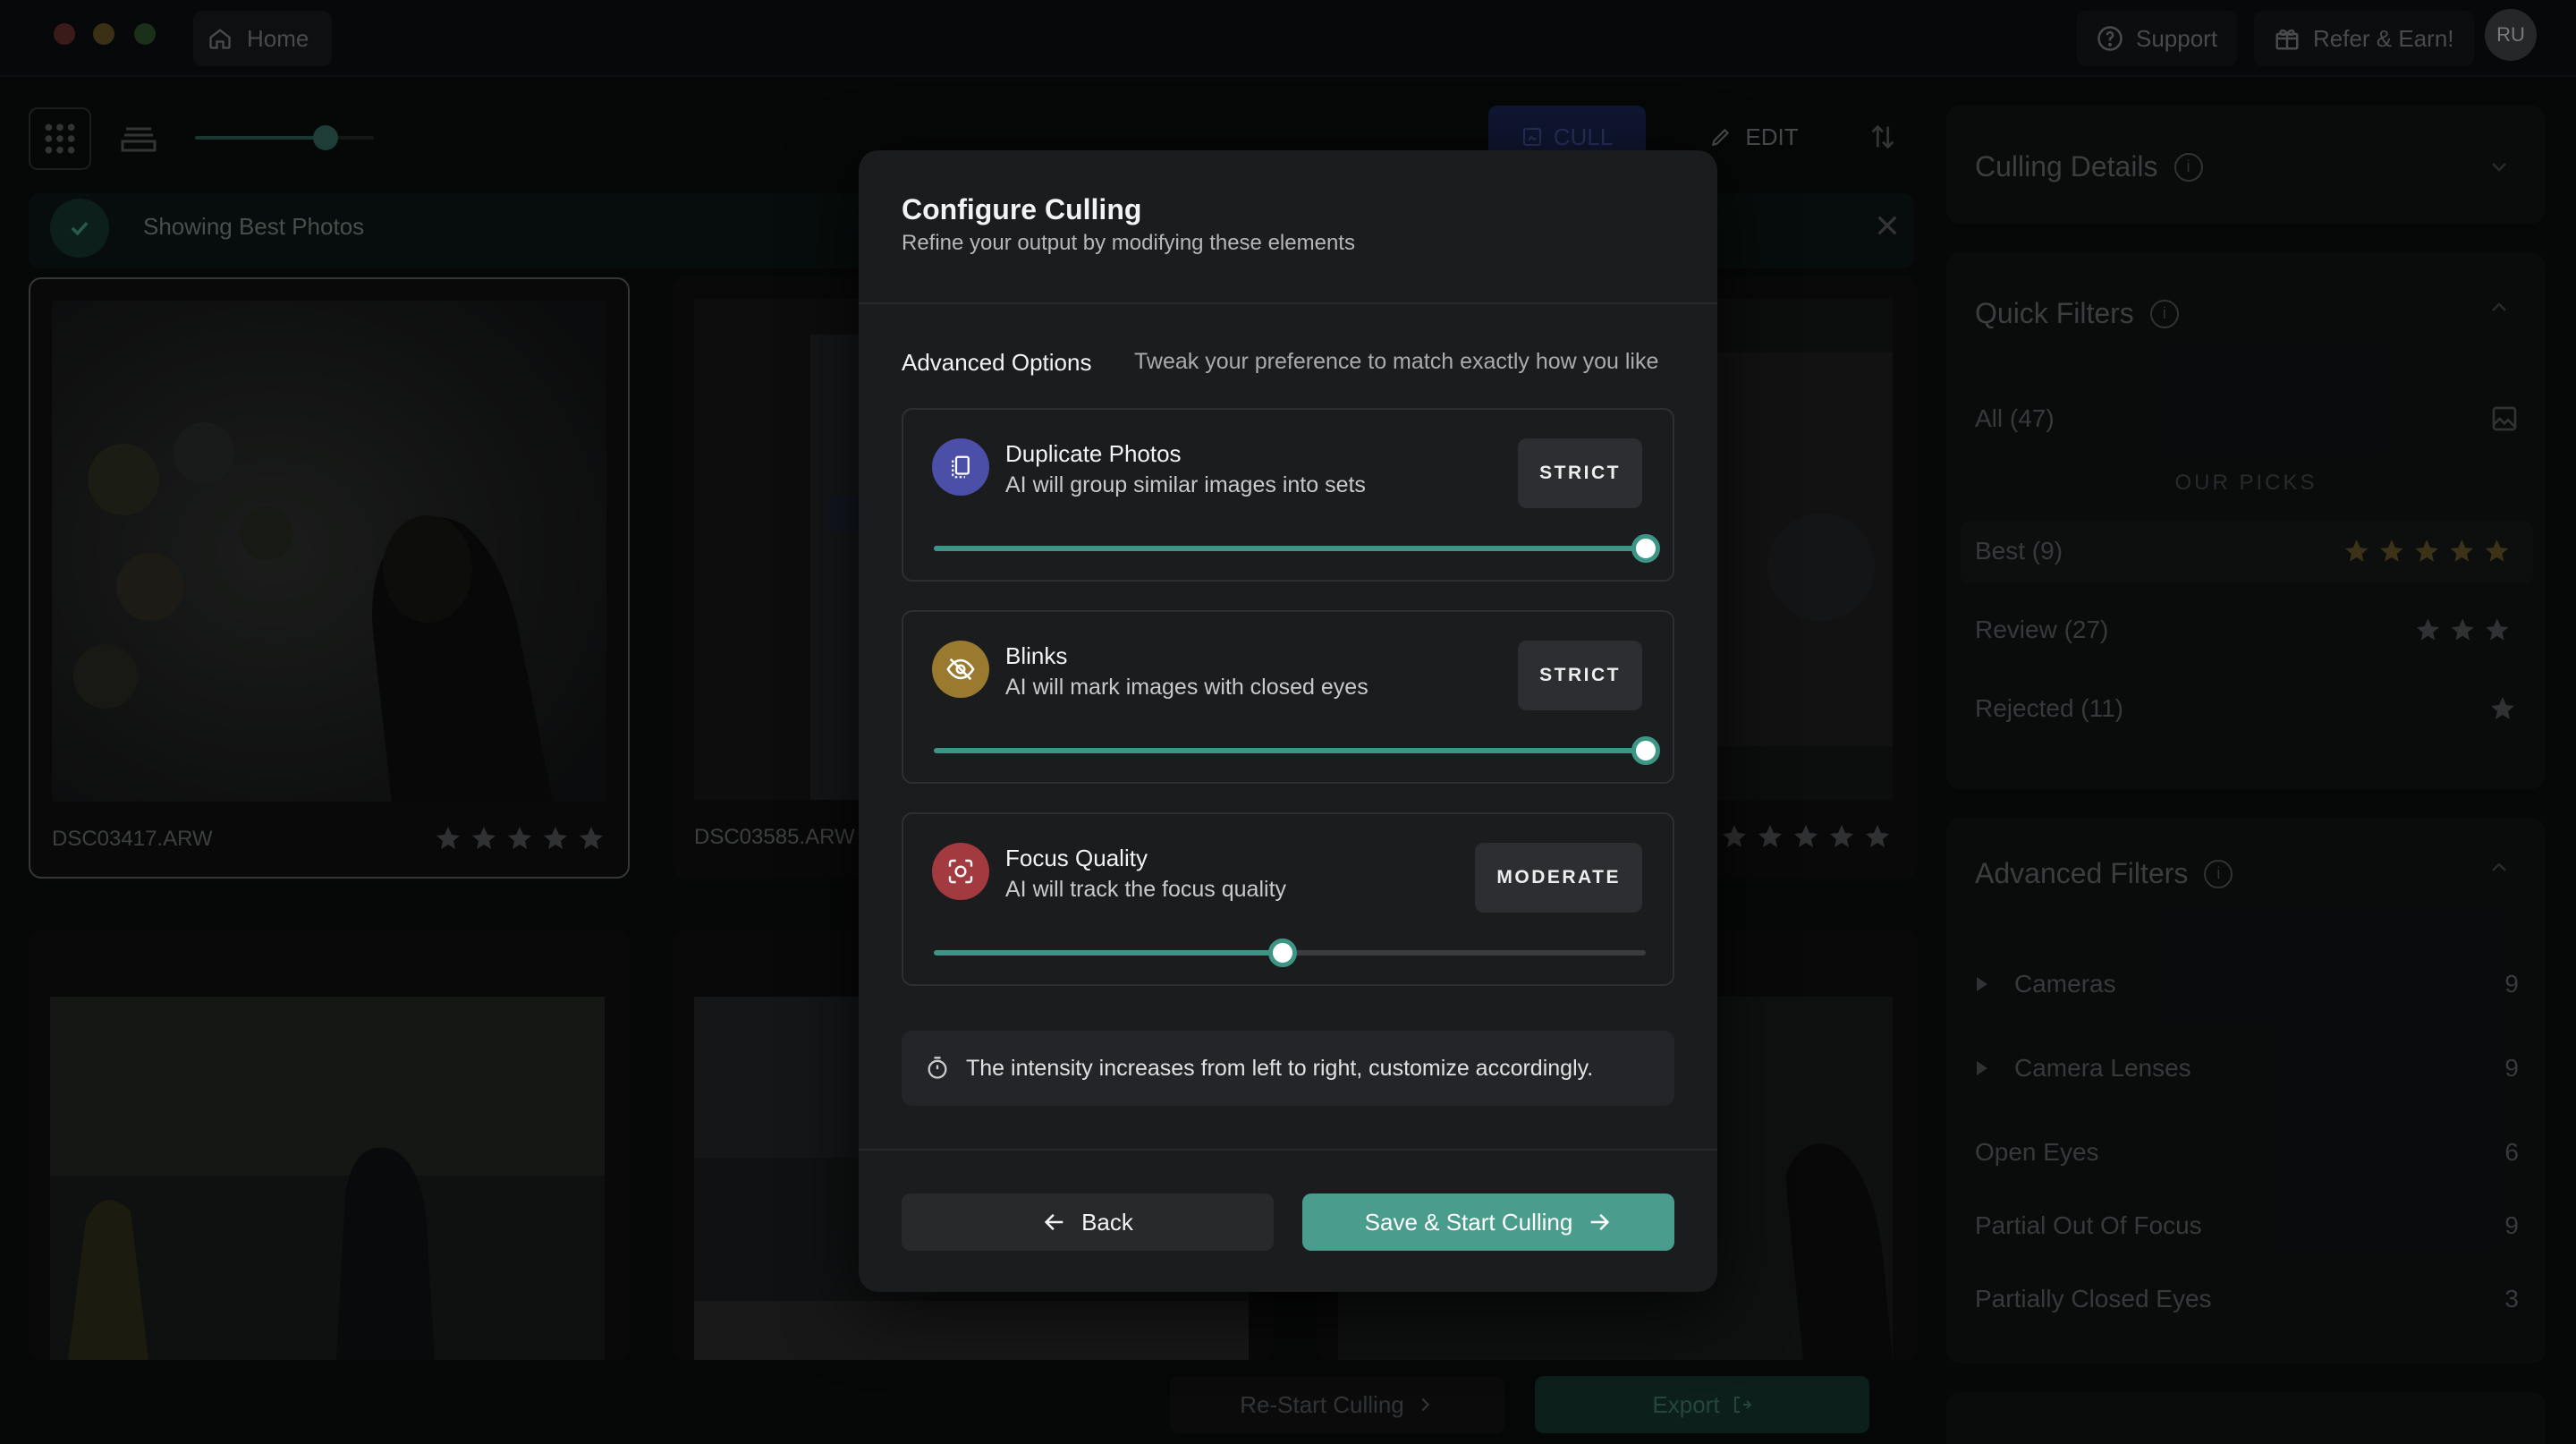 This screenshot has height=1444, width=2576. I want to click on advanced-options-title: Advanced Options, so click(997, 363).